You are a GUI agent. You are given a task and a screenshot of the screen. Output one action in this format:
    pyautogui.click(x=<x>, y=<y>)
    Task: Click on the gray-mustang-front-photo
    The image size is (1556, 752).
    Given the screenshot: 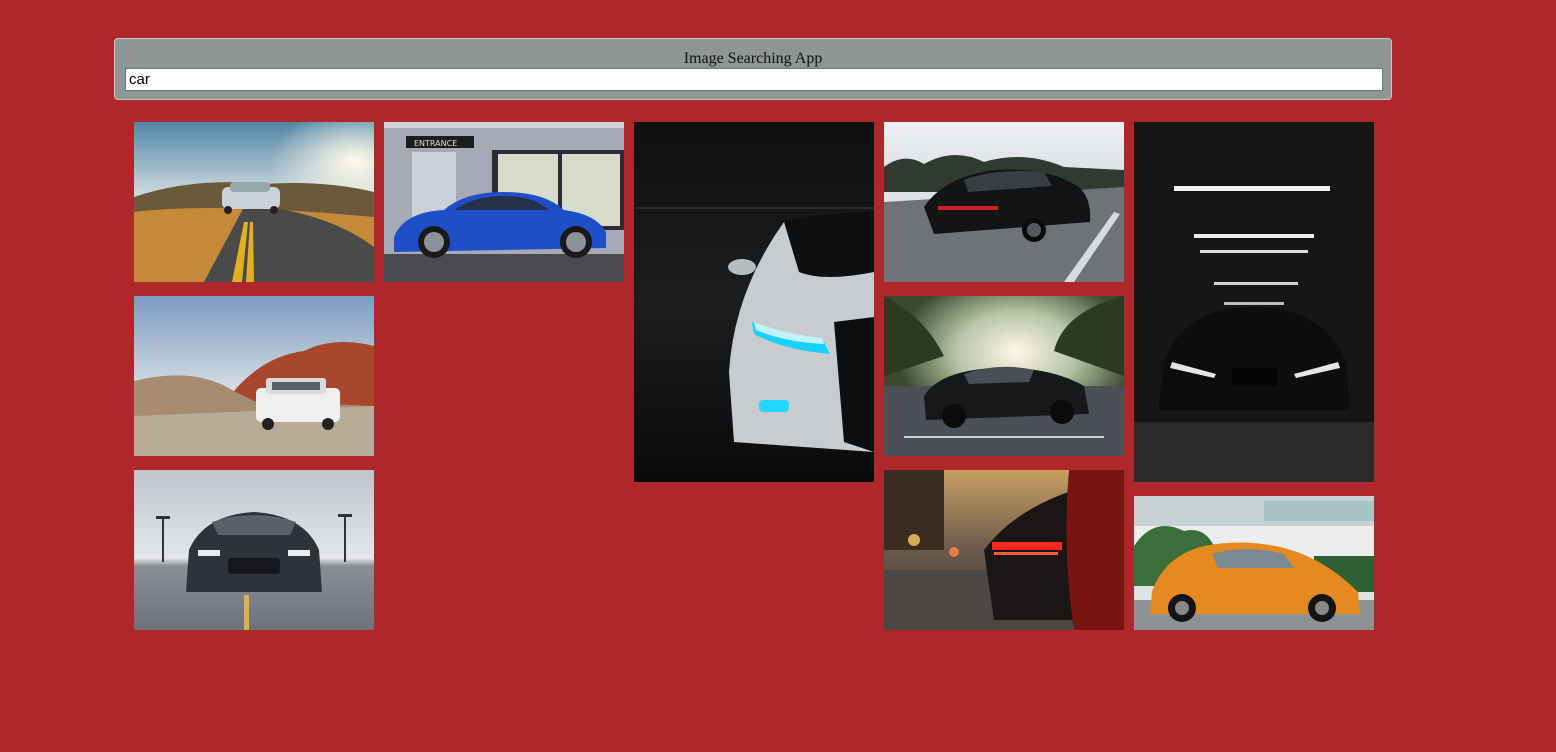 What is the action you would take?
    pyautogui.click(x=254, y=550)
    